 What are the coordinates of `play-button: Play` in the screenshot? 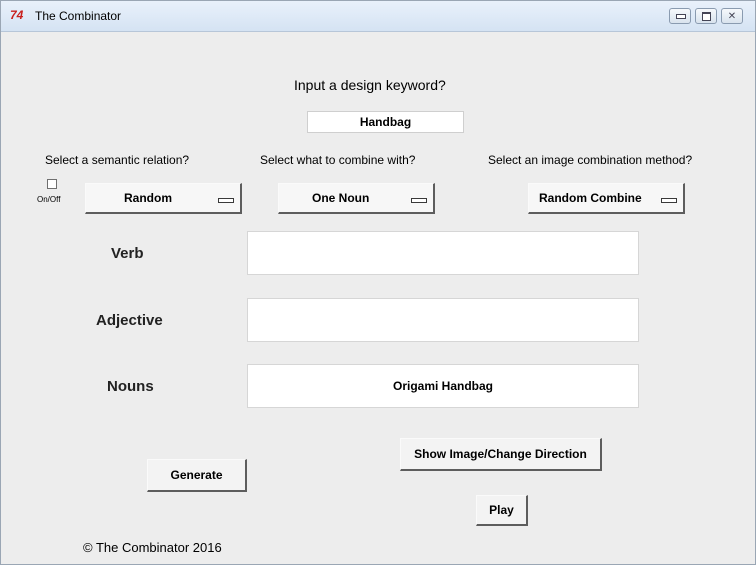 It's located at (502, 510).